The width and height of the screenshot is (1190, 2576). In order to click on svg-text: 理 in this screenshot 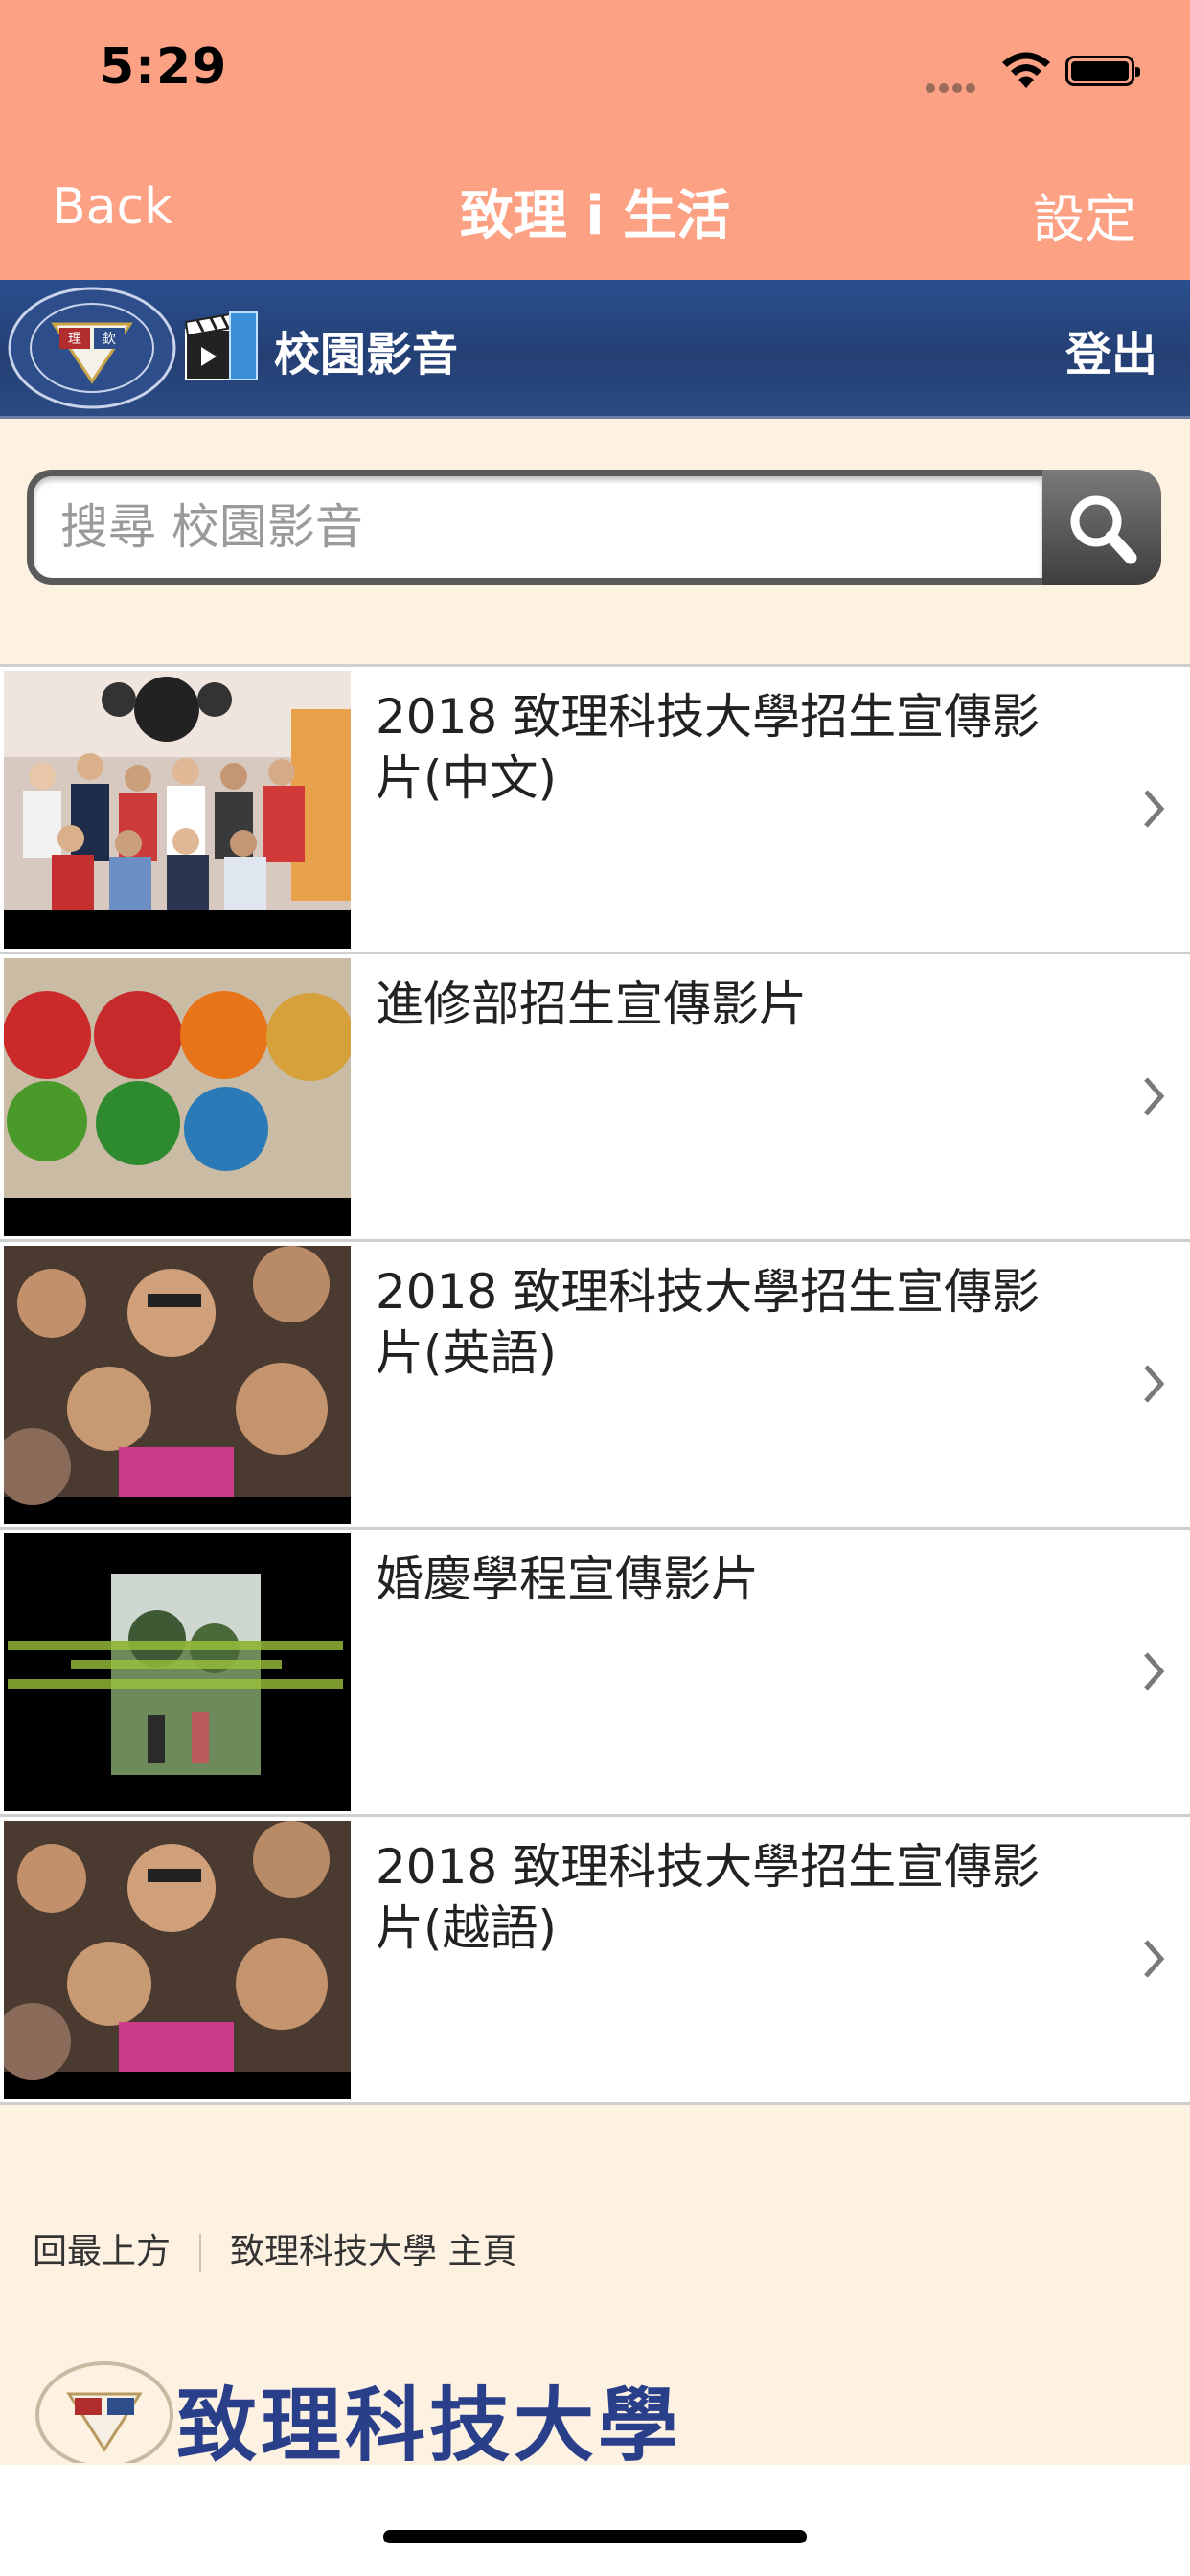, I will do `click(74, 339)`.